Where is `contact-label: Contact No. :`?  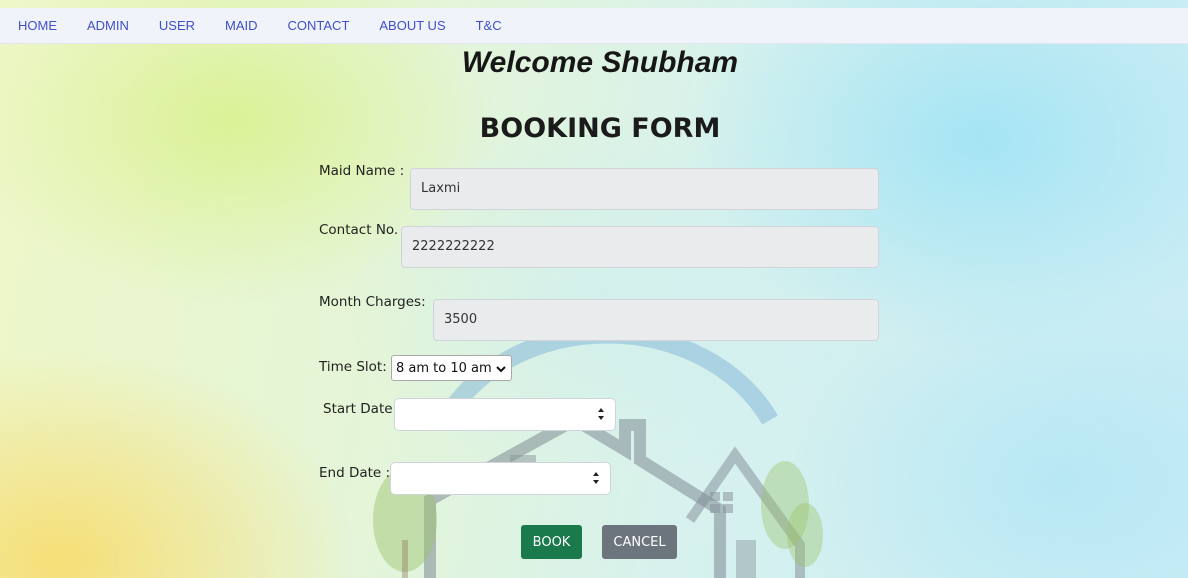 contact-label: Contact No. : is located at coordinates (363, 230).